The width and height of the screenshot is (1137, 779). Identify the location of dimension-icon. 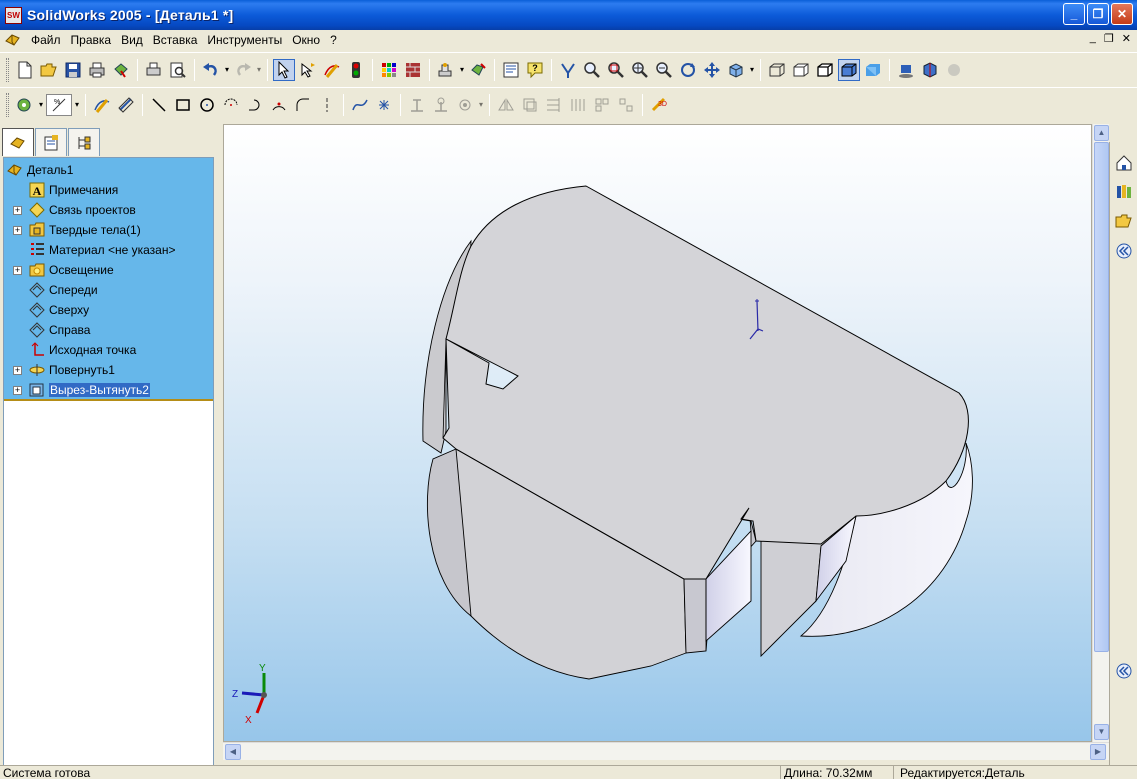
(126, 105).